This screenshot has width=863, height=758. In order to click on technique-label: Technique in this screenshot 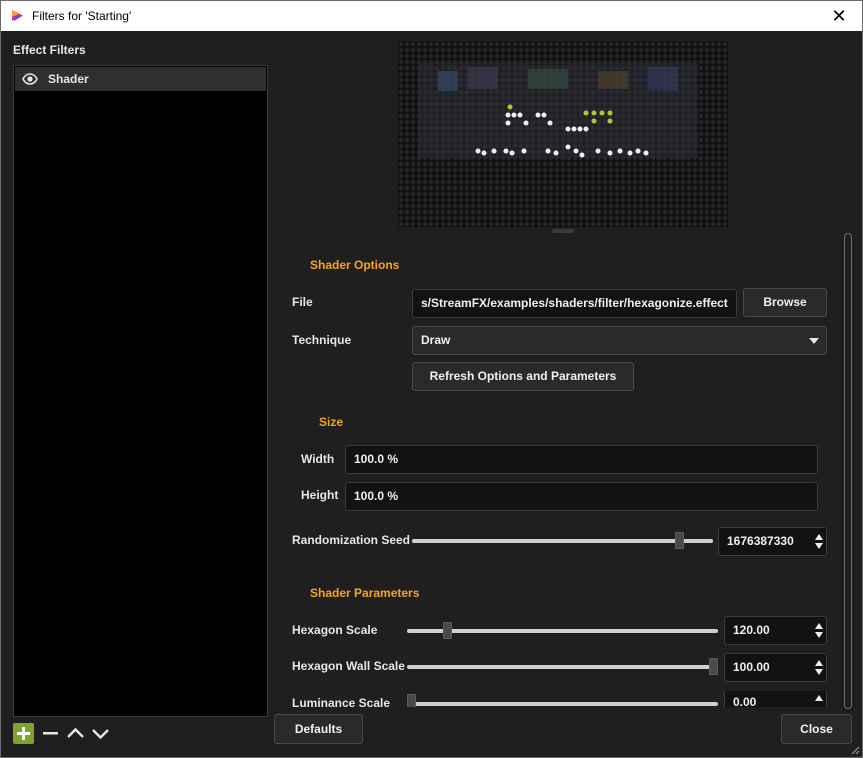, I will do `click(322, 340)`.